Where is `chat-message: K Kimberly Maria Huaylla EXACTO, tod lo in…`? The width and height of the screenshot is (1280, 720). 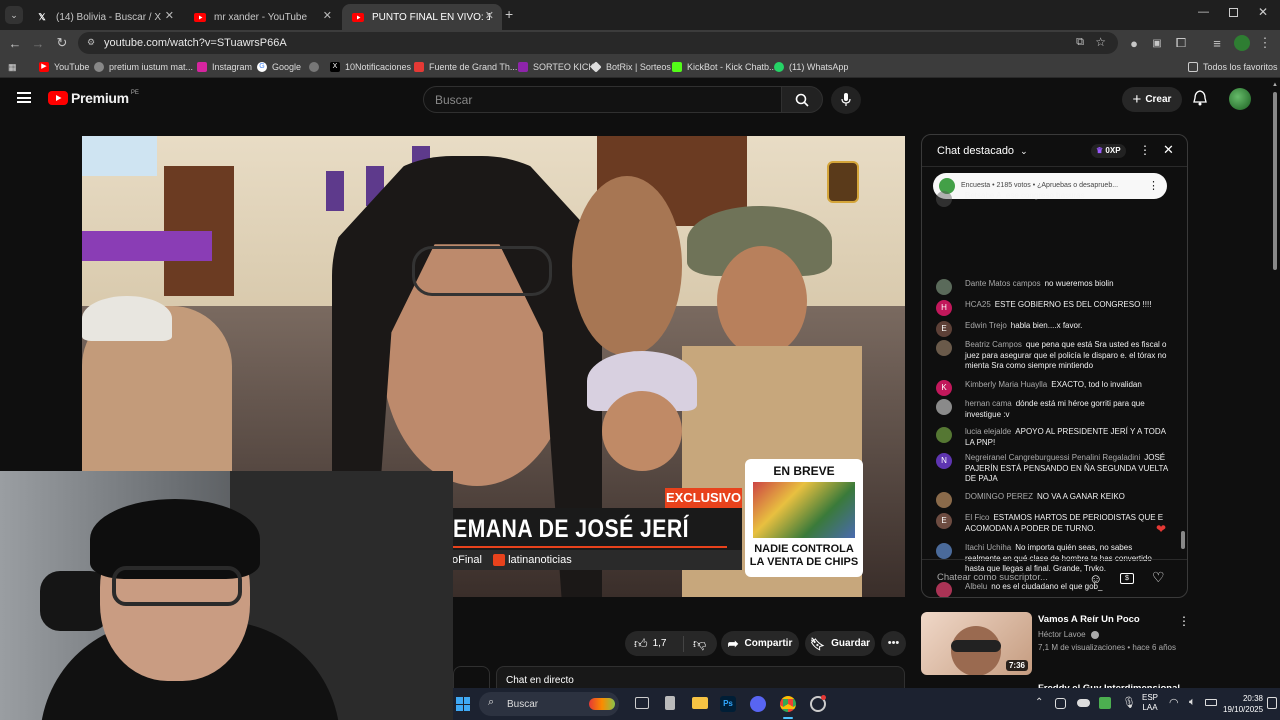 chat-message: K Kimberly Maria Huaylla EXACTO, tod lo in… is located at coordinates (1052, 388).